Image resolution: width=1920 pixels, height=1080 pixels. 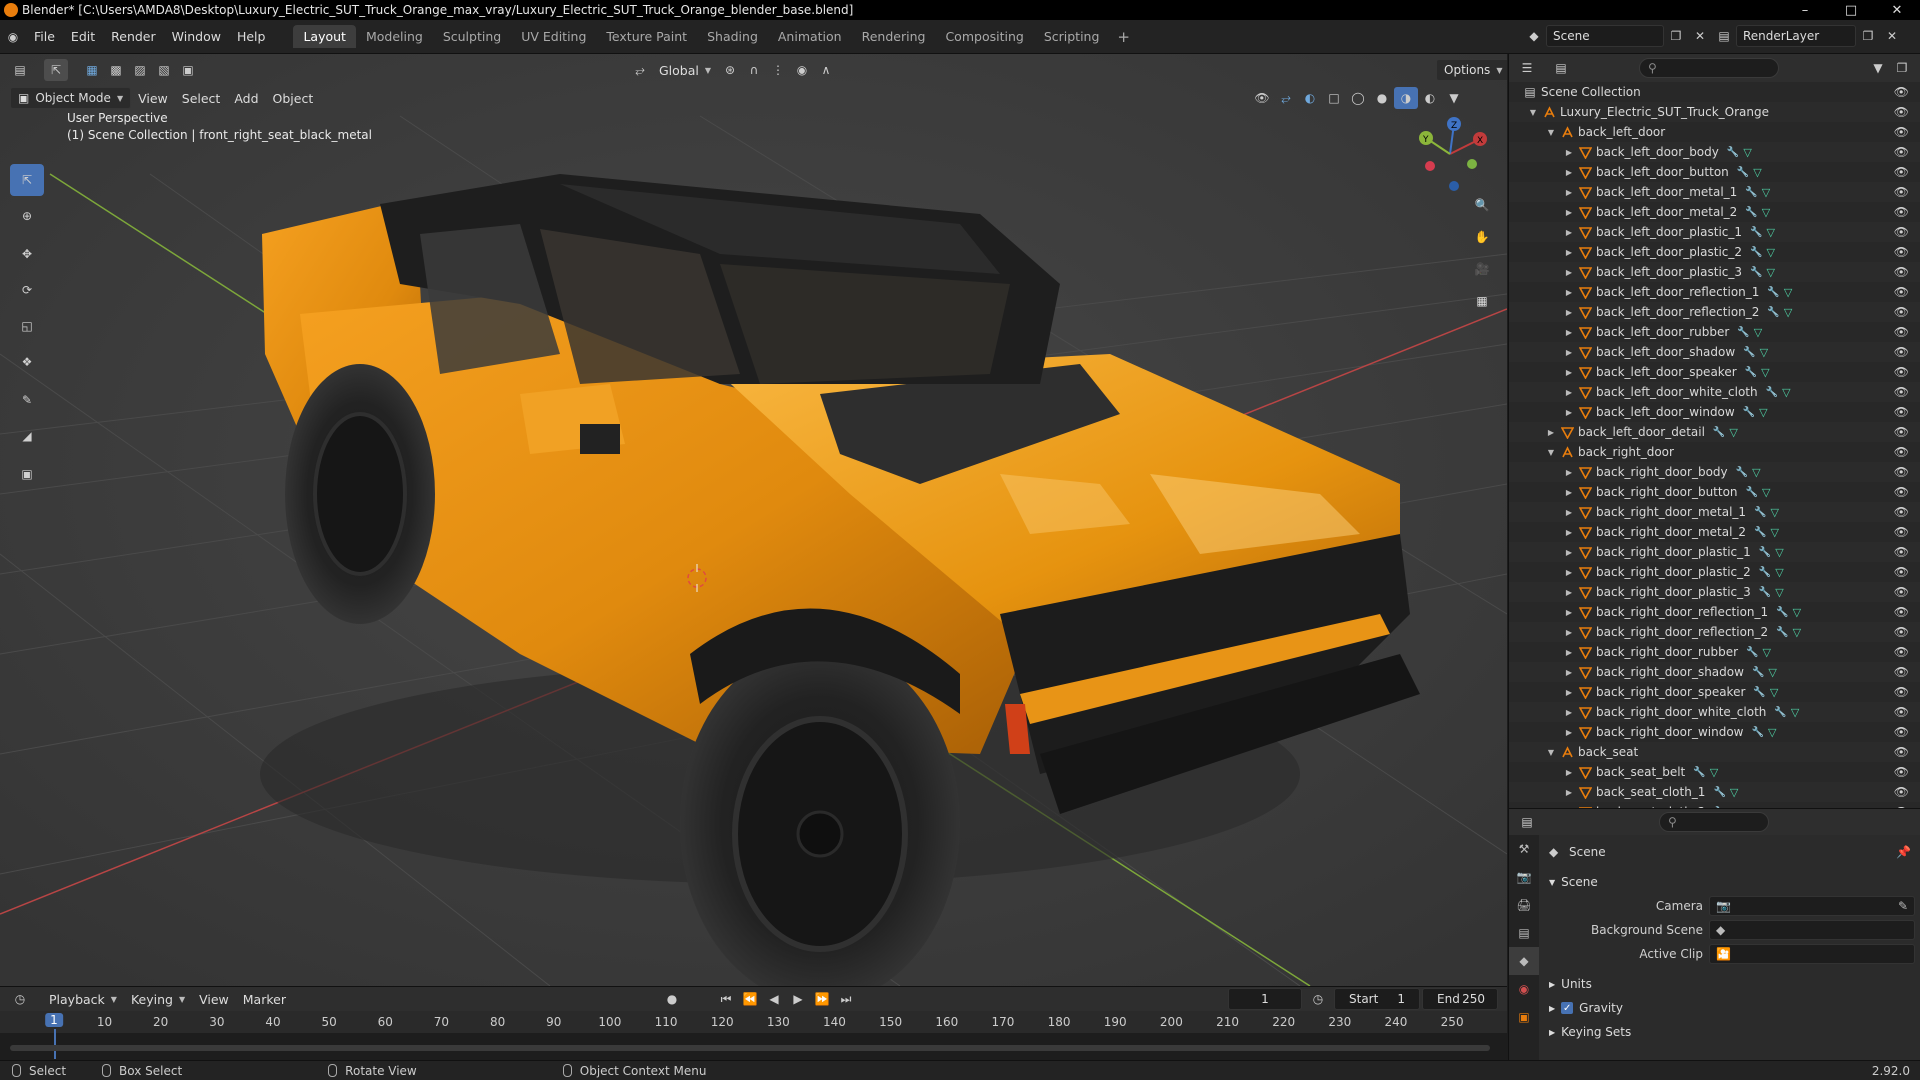 What do you see at coordinates (56, 70) in the screenshot?
I see `select-box-tool-icon: ⇱` at bounding box center [56, 70].